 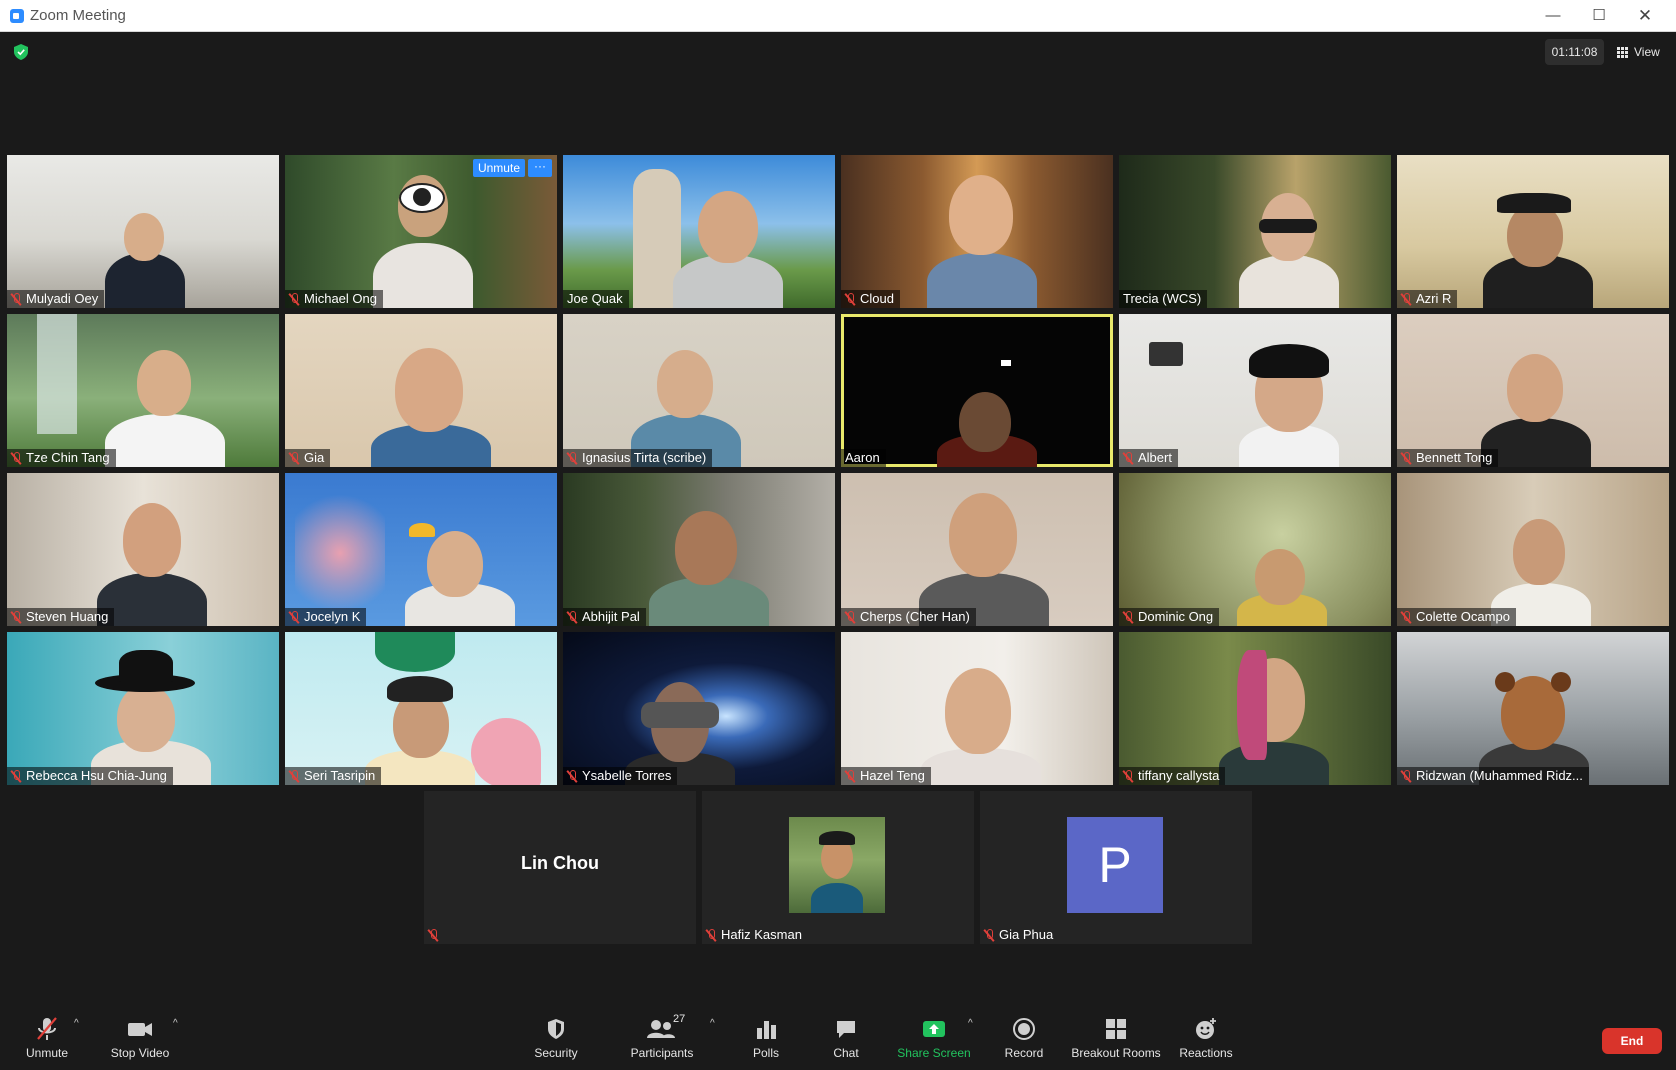 What do you see at coordinates (1533, 549) in the screenshot?
I see `video-tile: Colette Ocampo` at bounding box center [1533, 549].